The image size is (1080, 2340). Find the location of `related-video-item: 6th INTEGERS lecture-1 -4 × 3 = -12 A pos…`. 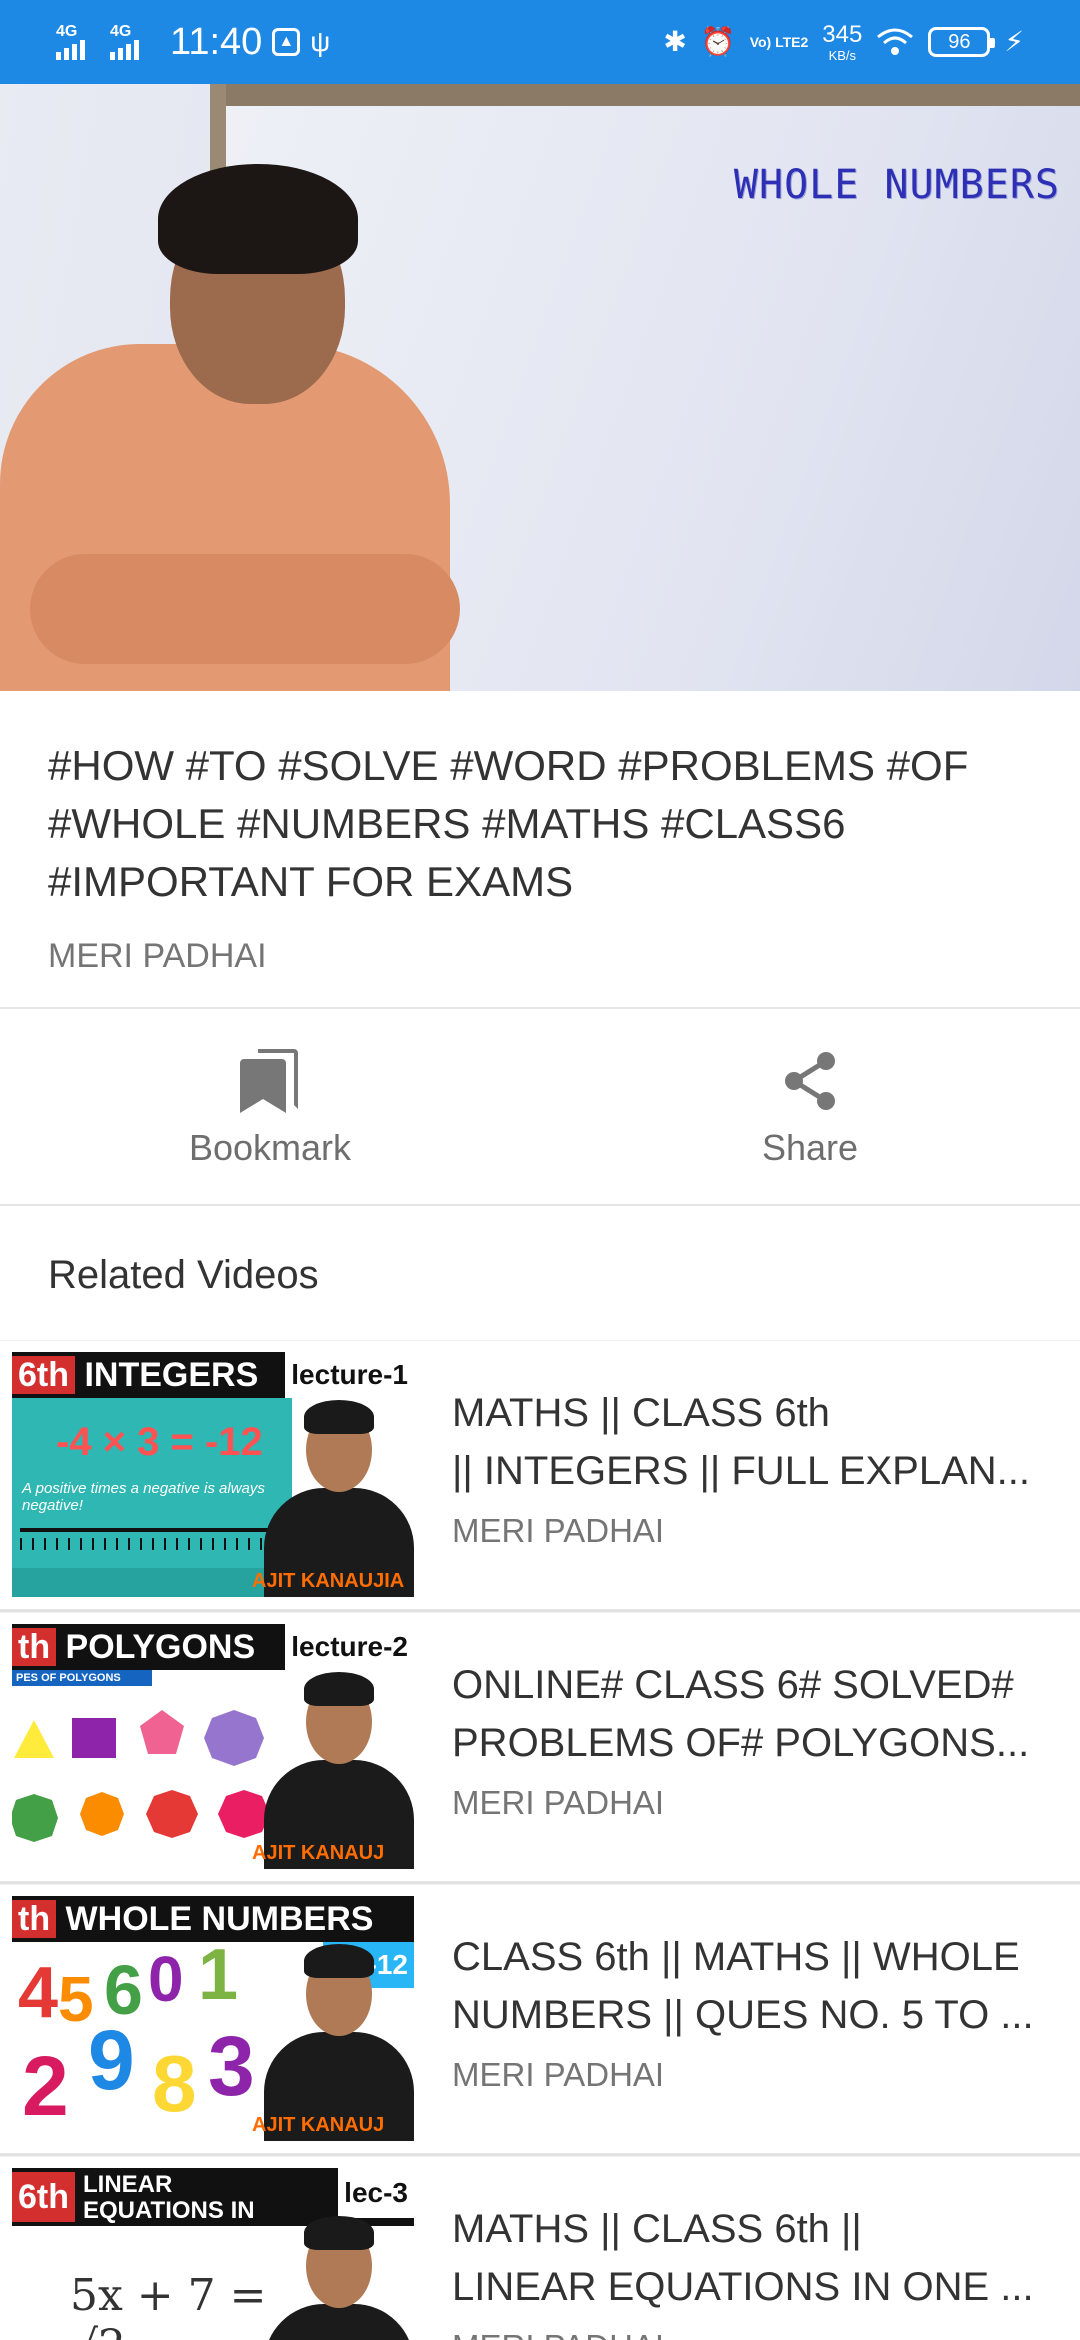

related-video-item: 6th INTEGERS lecture-1 -4 × 3 = -12 A pos… is located at coordinates (540, 1476).